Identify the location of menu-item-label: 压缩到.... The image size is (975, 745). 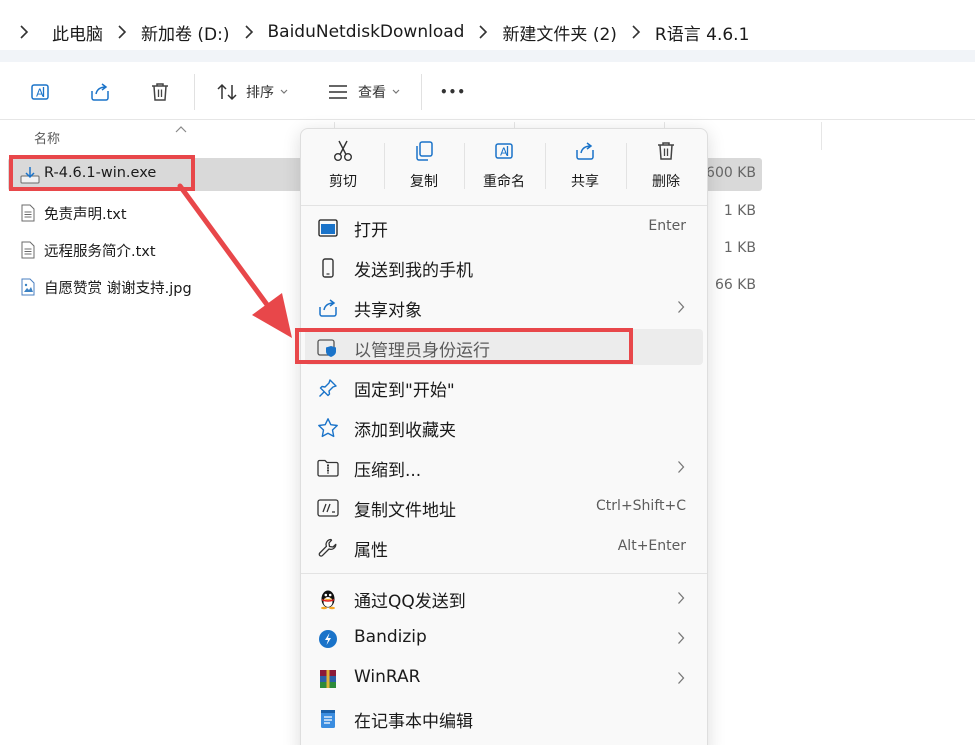
(388, 471).